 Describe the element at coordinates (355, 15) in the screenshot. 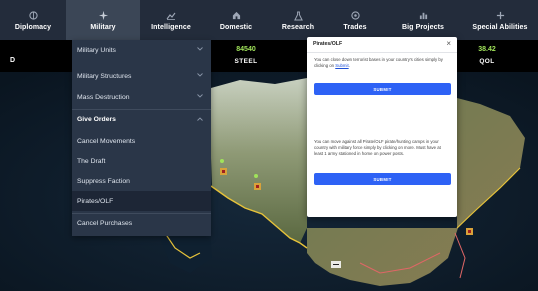

I see `trades-icon` at that location.